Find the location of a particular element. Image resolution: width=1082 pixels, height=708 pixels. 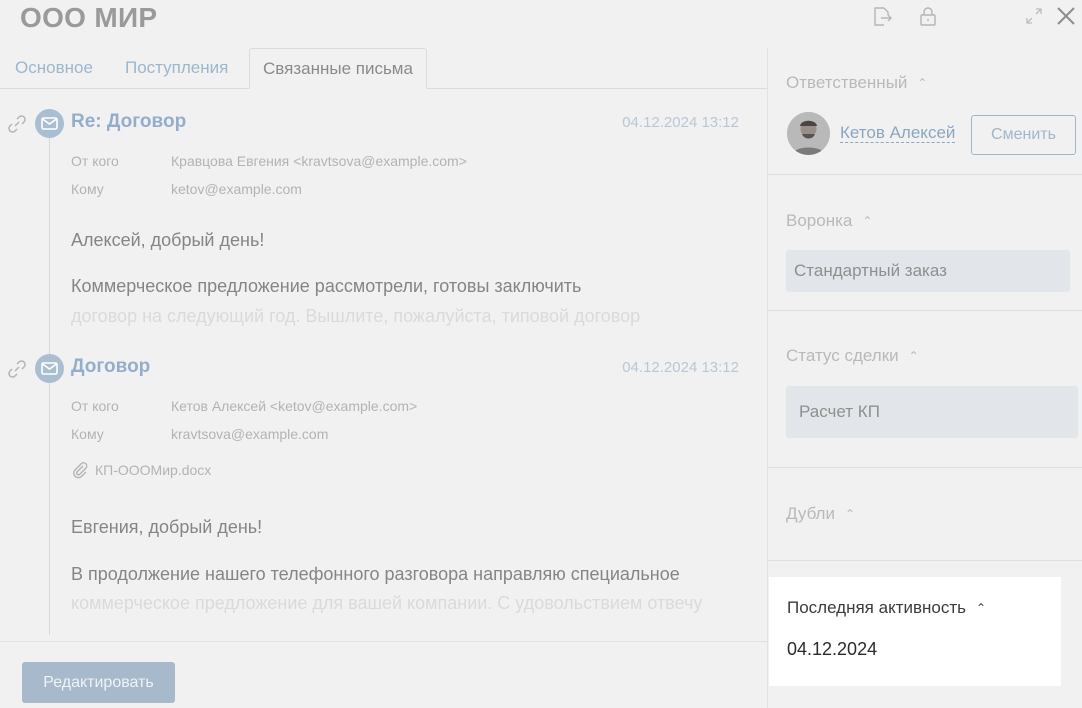

from-value: Кетов Алексей <ketov@example.com> is located at coordinates (294, 406).